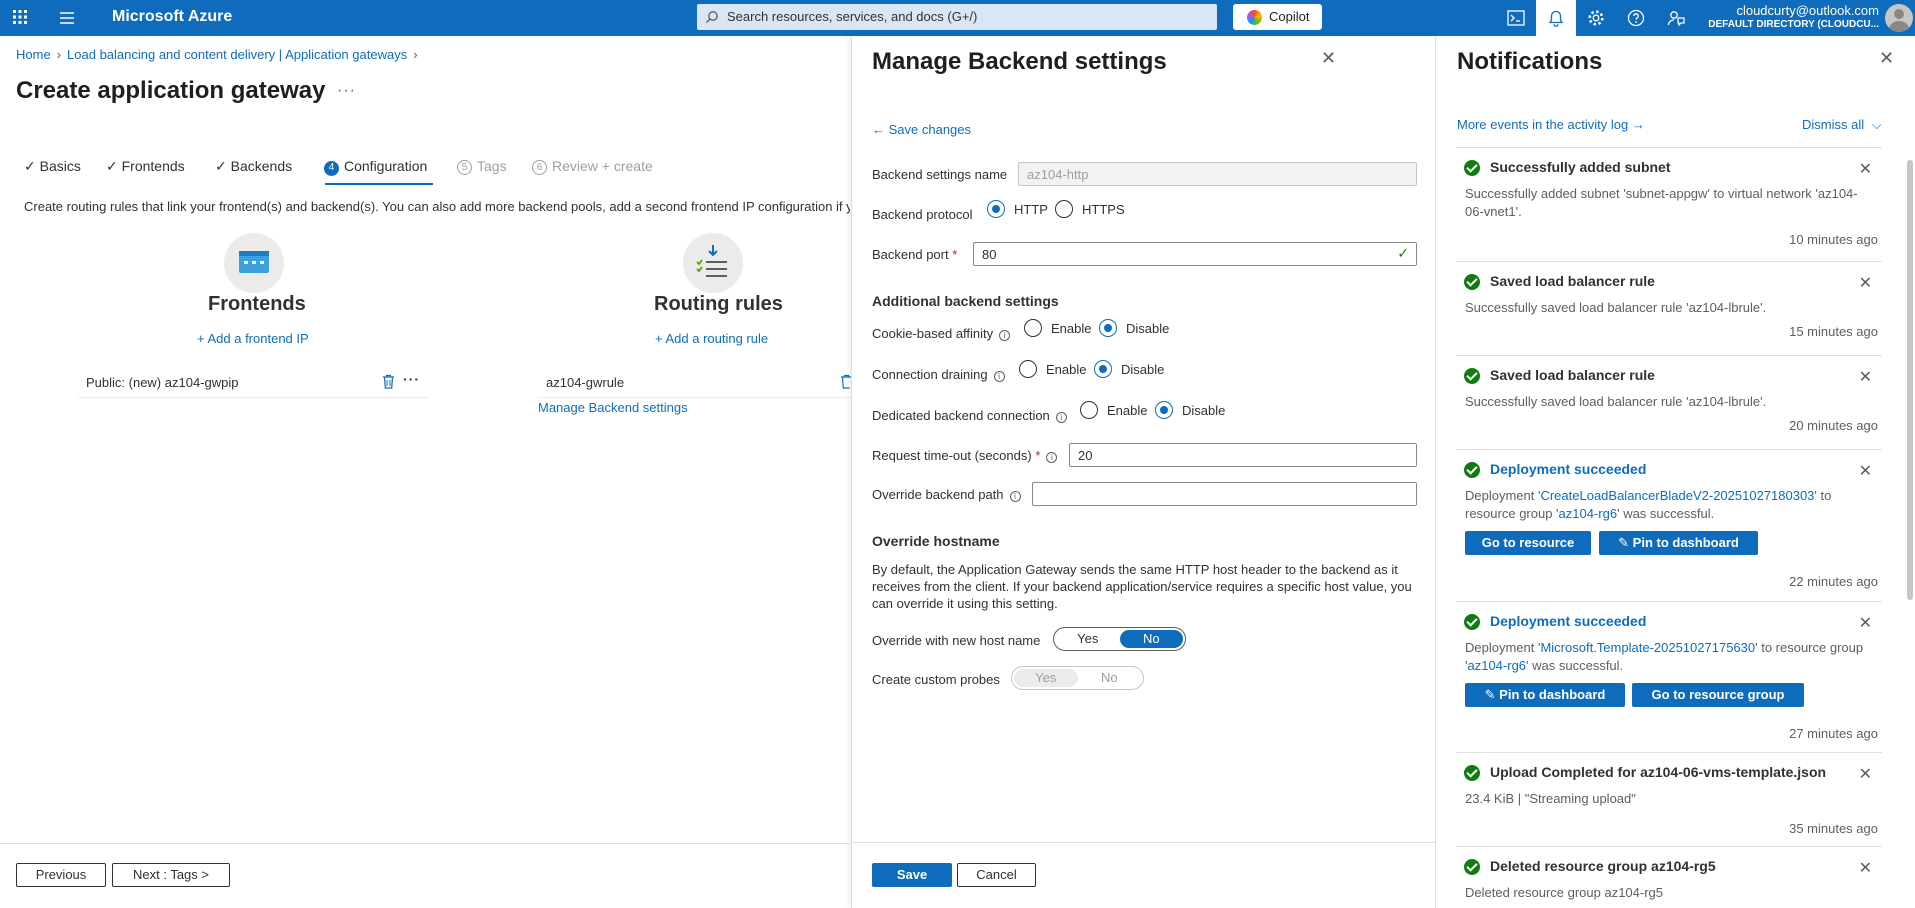 Image resolution: width=1915 pixels, height=908 pixels. What do you see at coordinates (1676, 18) in the screenshot?
I see `feedback-icon` at bounding box center [1676, 18].